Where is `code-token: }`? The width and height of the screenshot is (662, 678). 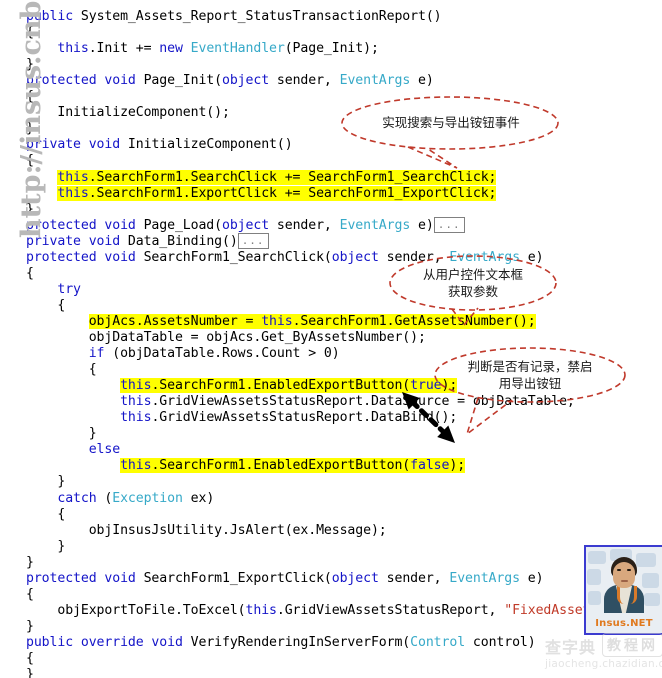
code-token: } is located at coordinates (30, 672).